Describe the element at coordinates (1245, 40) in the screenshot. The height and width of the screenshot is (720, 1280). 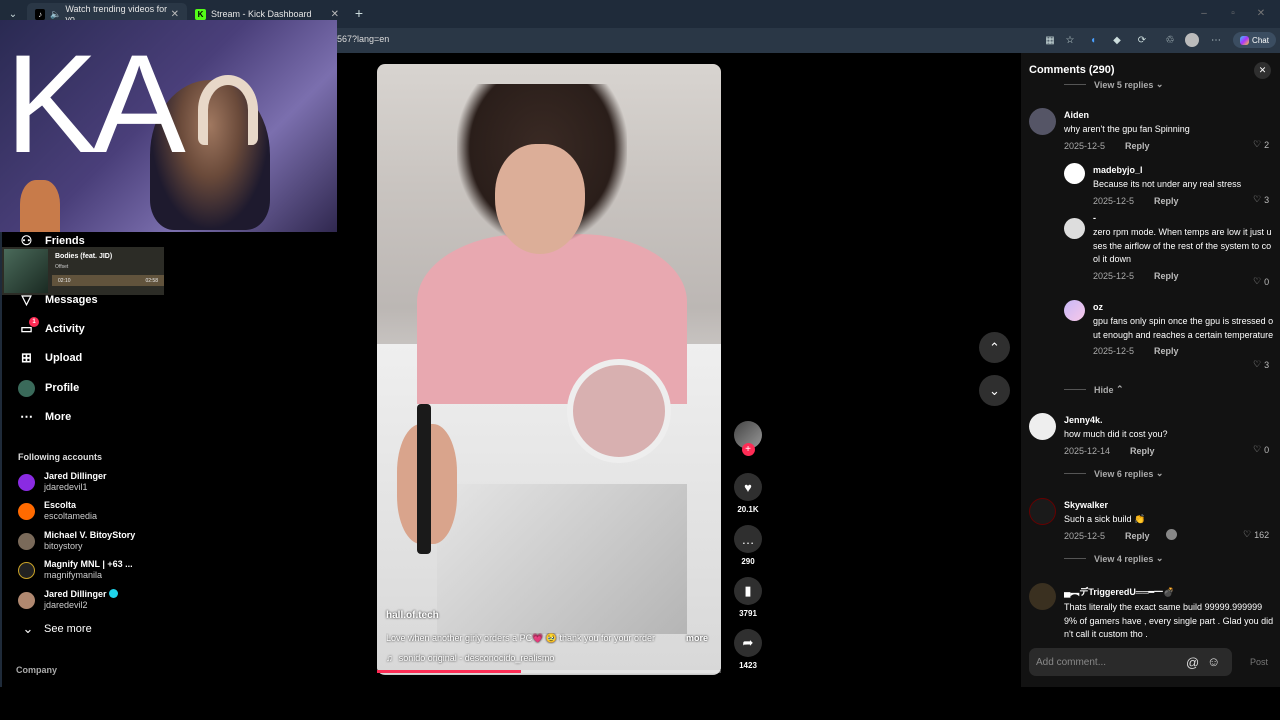
I see `copilot-icon` at that location.